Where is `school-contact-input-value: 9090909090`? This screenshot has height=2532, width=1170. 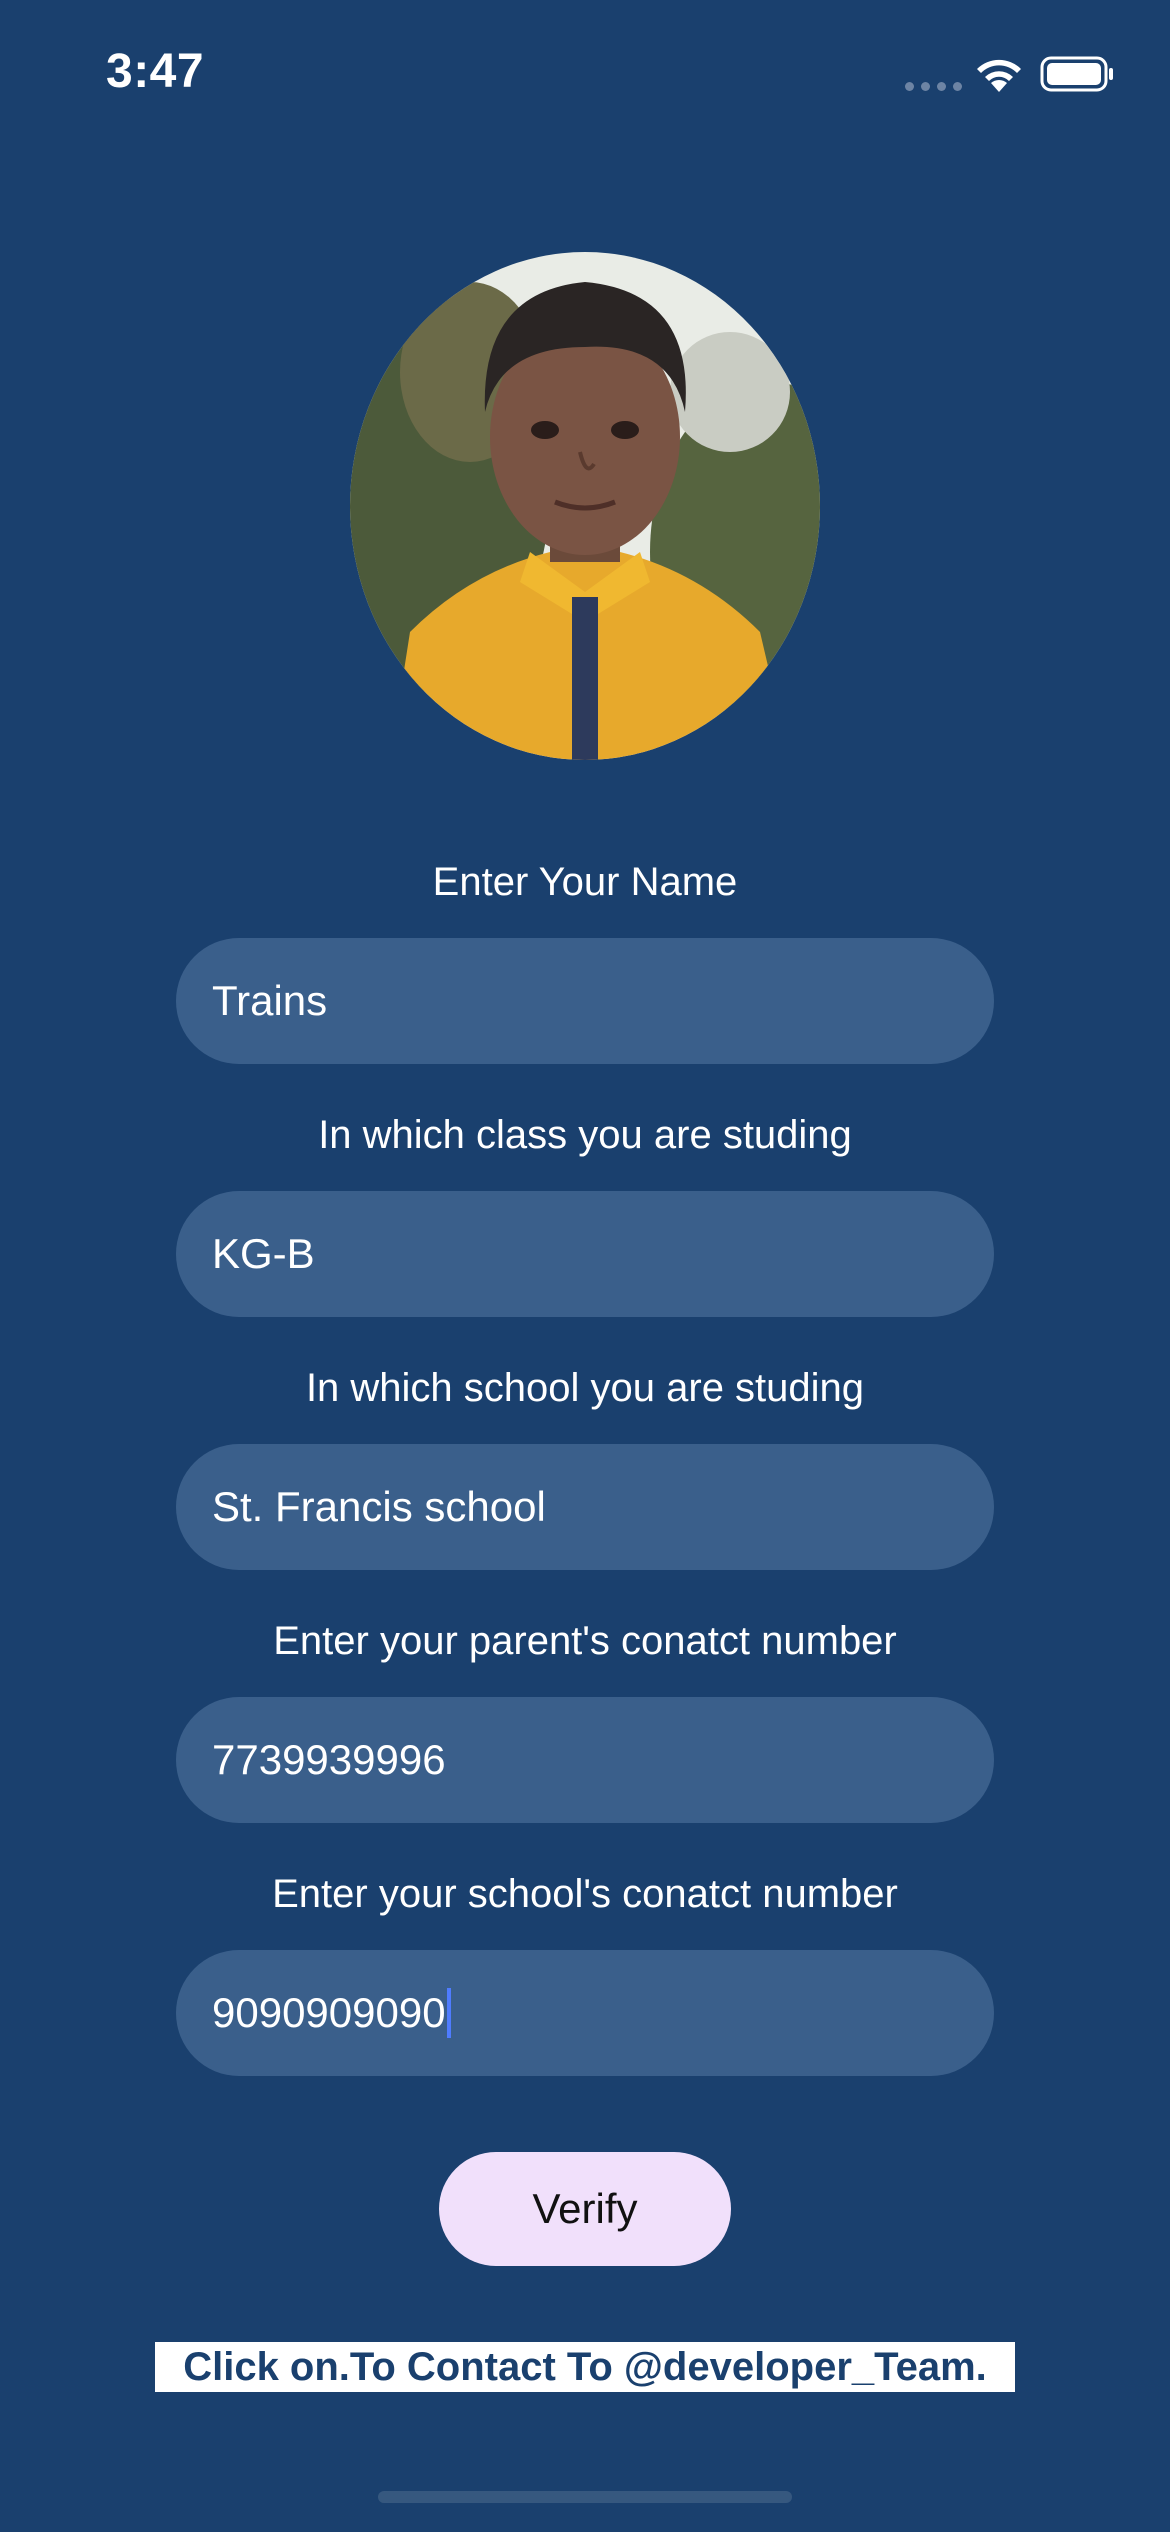 school-contact-input-value: 9090909090 is located at coordinates (329, 2012).